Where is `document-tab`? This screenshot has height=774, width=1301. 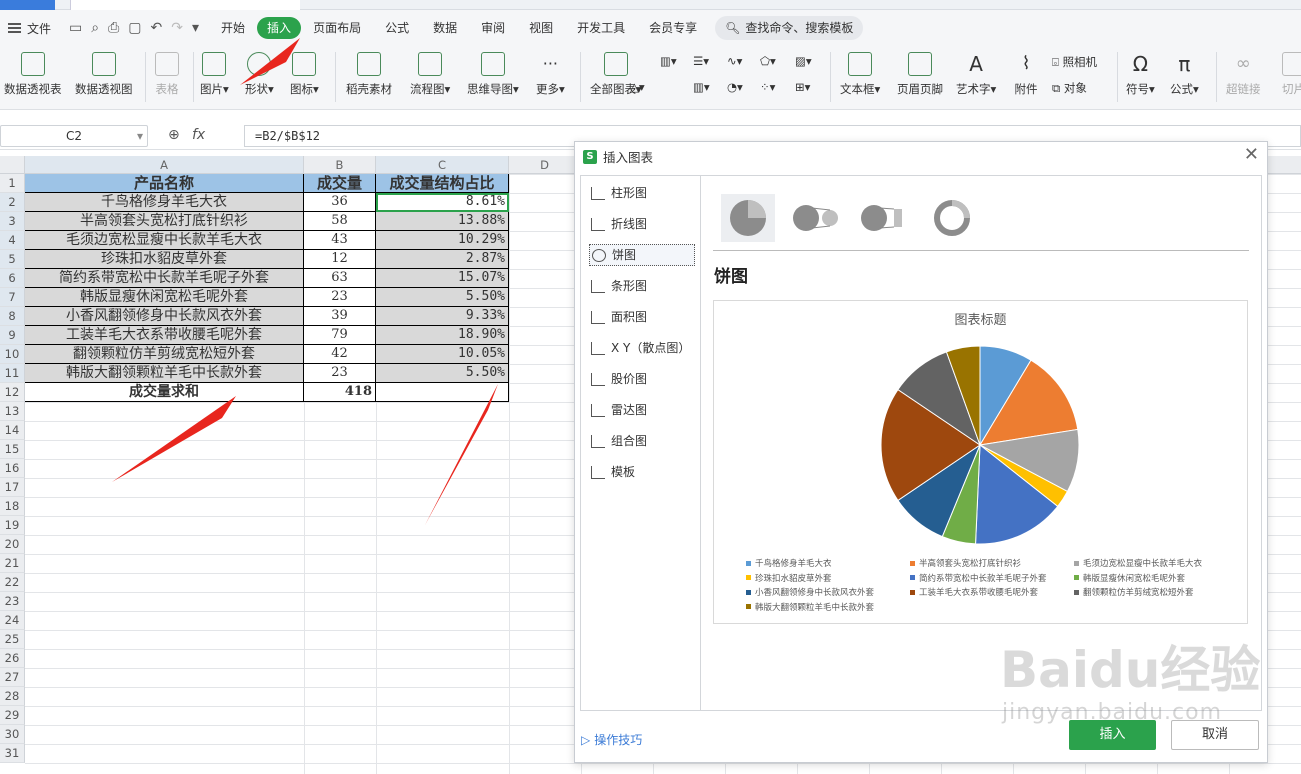
document-tab is located at coordinates (185, 5).